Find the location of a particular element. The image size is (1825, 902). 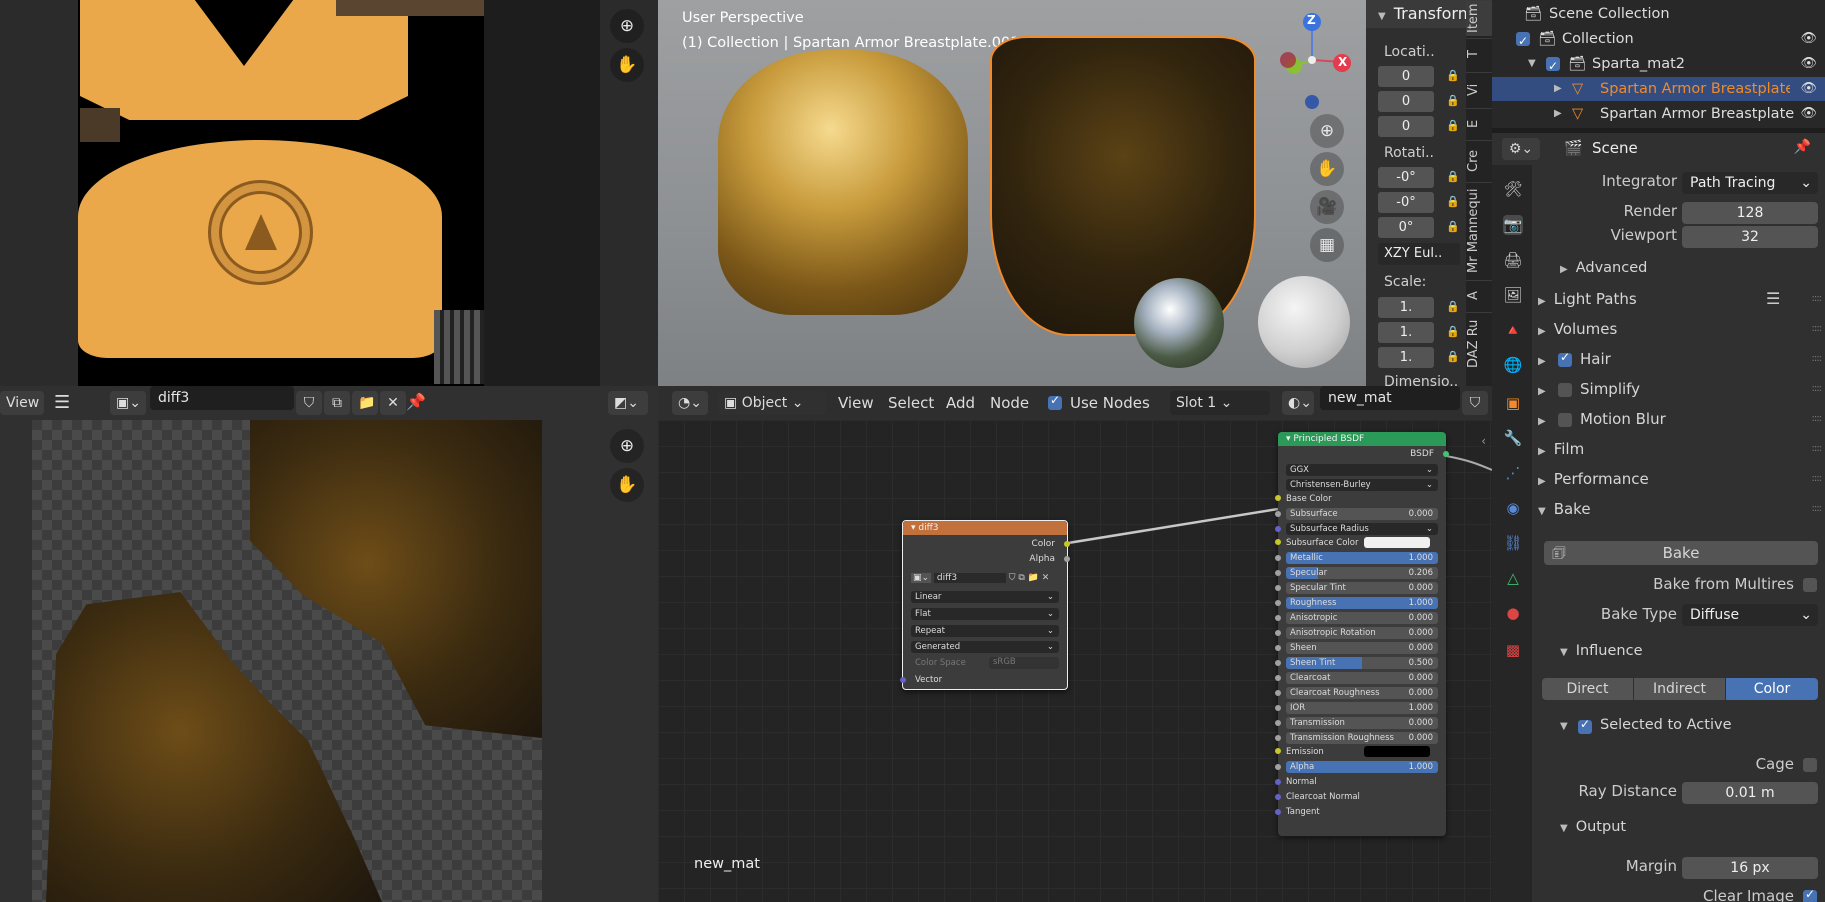

editor-type-icon: ◔⌄ is located at coordinates (690, 403).